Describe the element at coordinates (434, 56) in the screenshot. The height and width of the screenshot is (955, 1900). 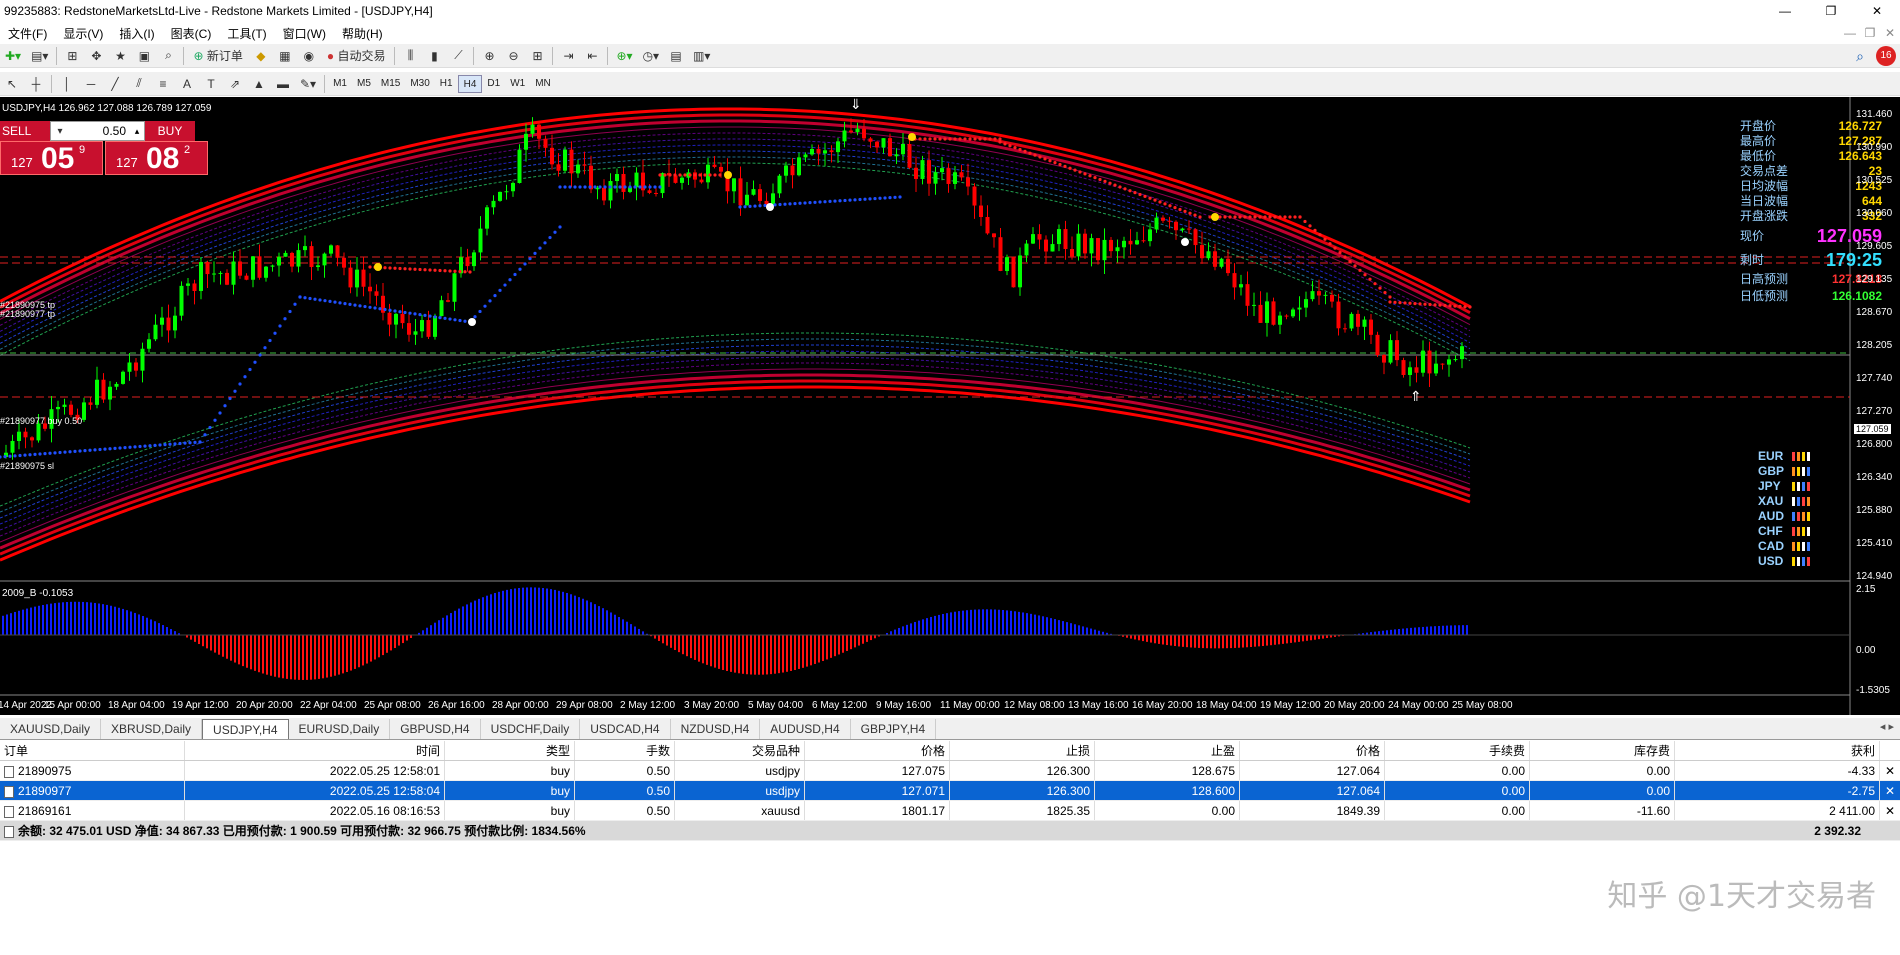
I see `candlestick-icon: ▮` at that location.